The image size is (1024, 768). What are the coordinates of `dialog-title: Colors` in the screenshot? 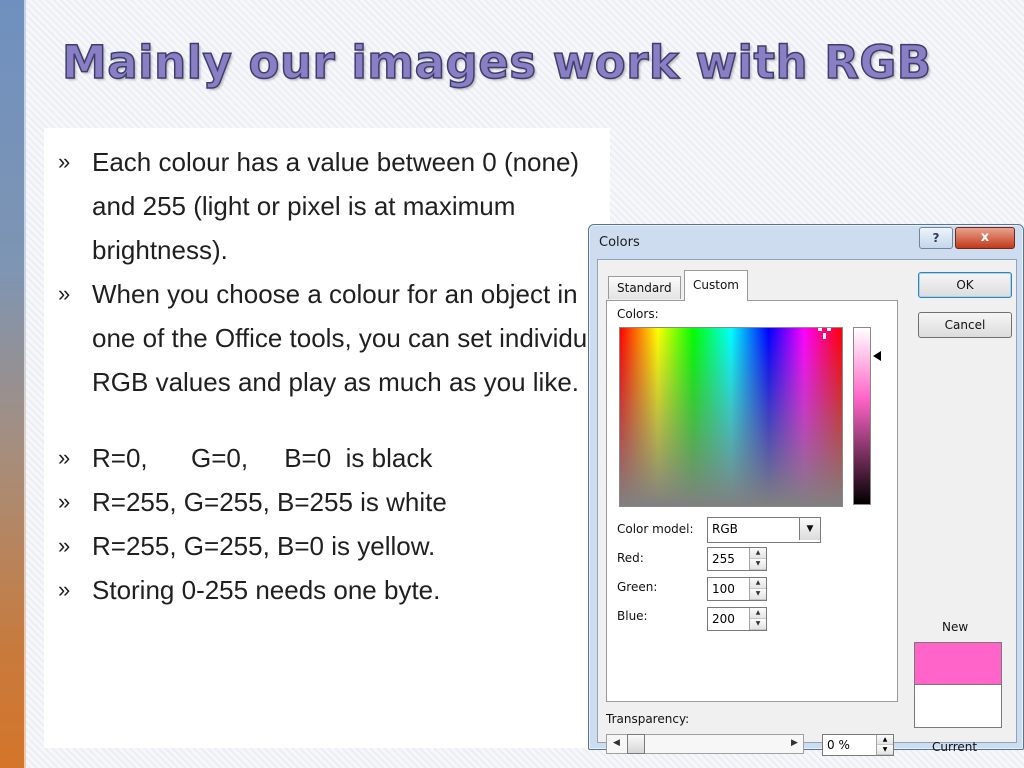 It's located at (619, 242).